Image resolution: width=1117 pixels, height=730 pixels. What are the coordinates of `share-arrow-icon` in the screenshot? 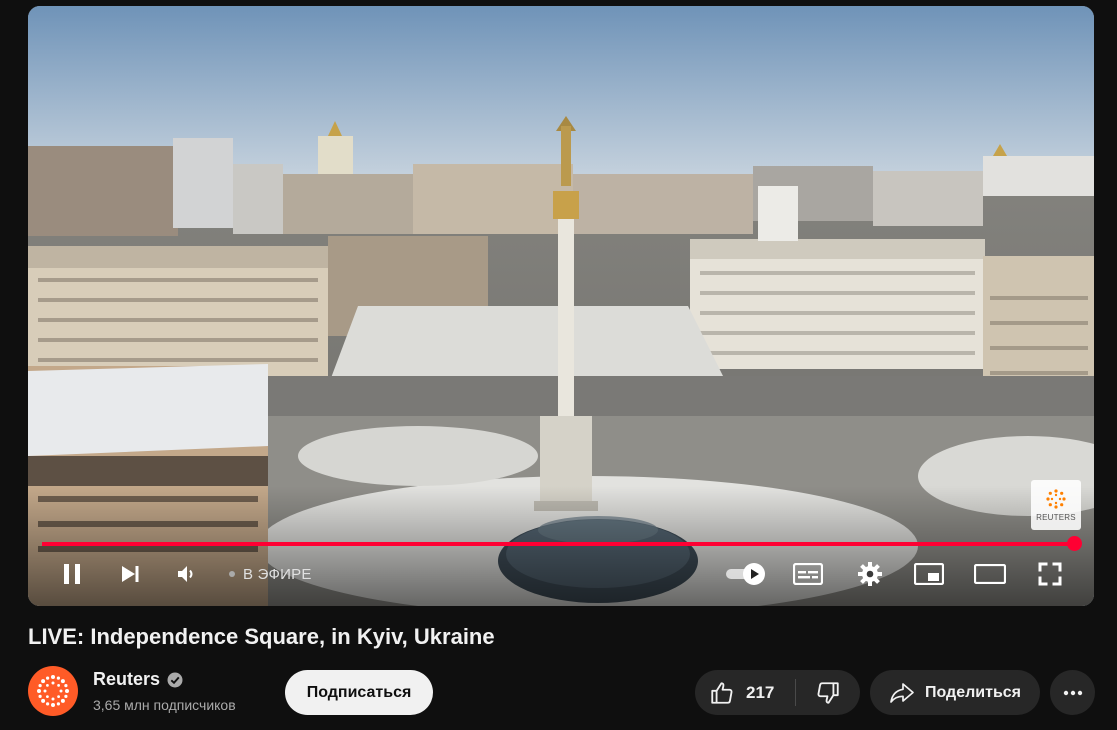 It's located at (902, 692).